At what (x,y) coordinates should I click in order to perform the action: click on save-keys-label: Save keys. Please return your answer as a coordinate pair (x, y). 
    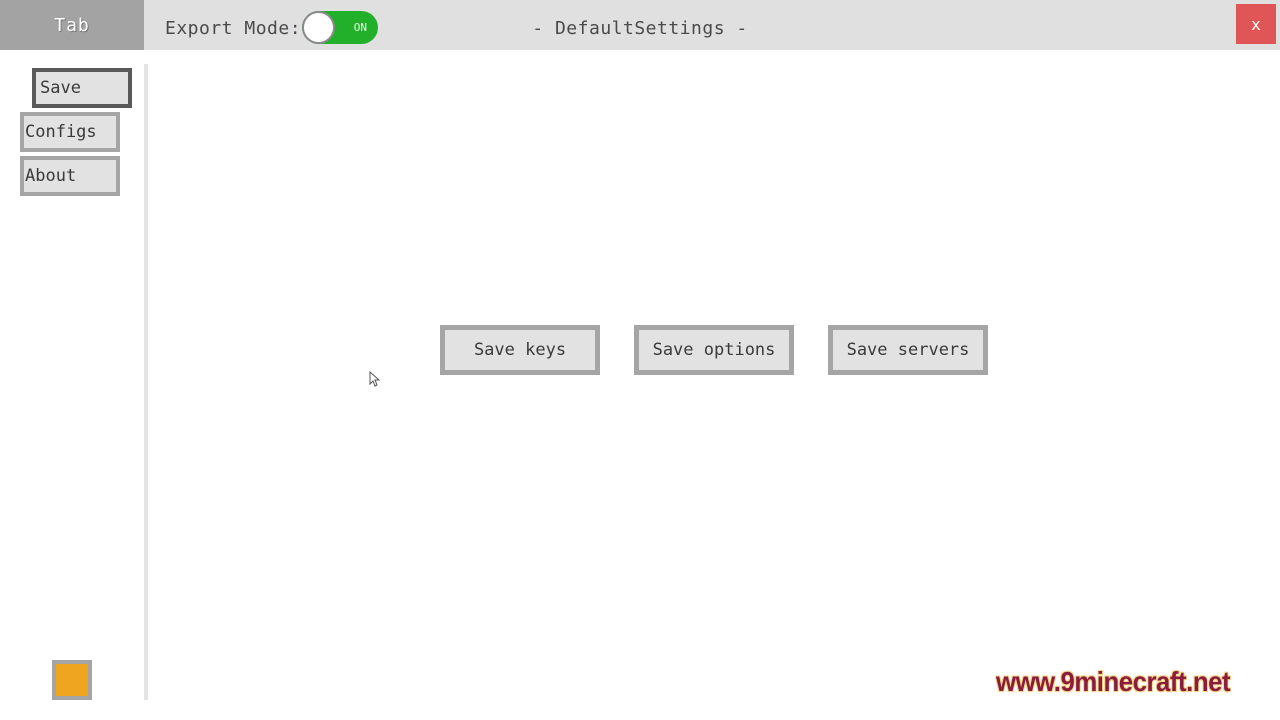
    Looking at the image, I should click on (520, 350).